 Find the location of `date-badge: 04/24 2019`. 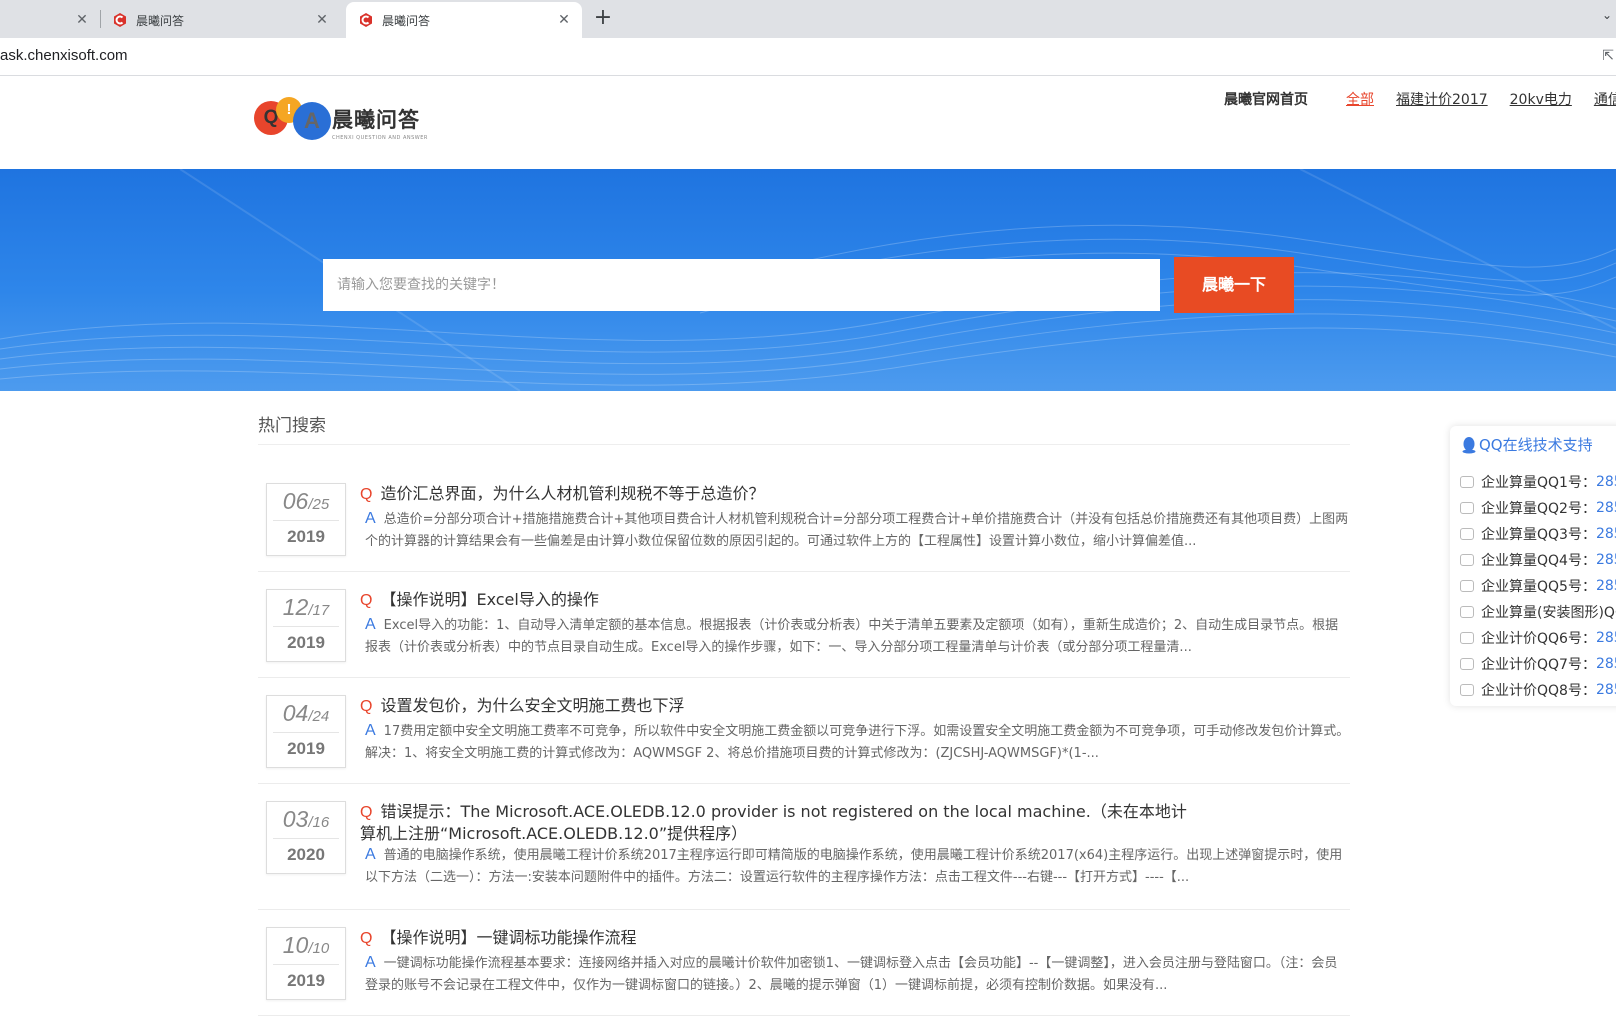

date-badge: 04/24 2019 is located at coordinates (306, 731).